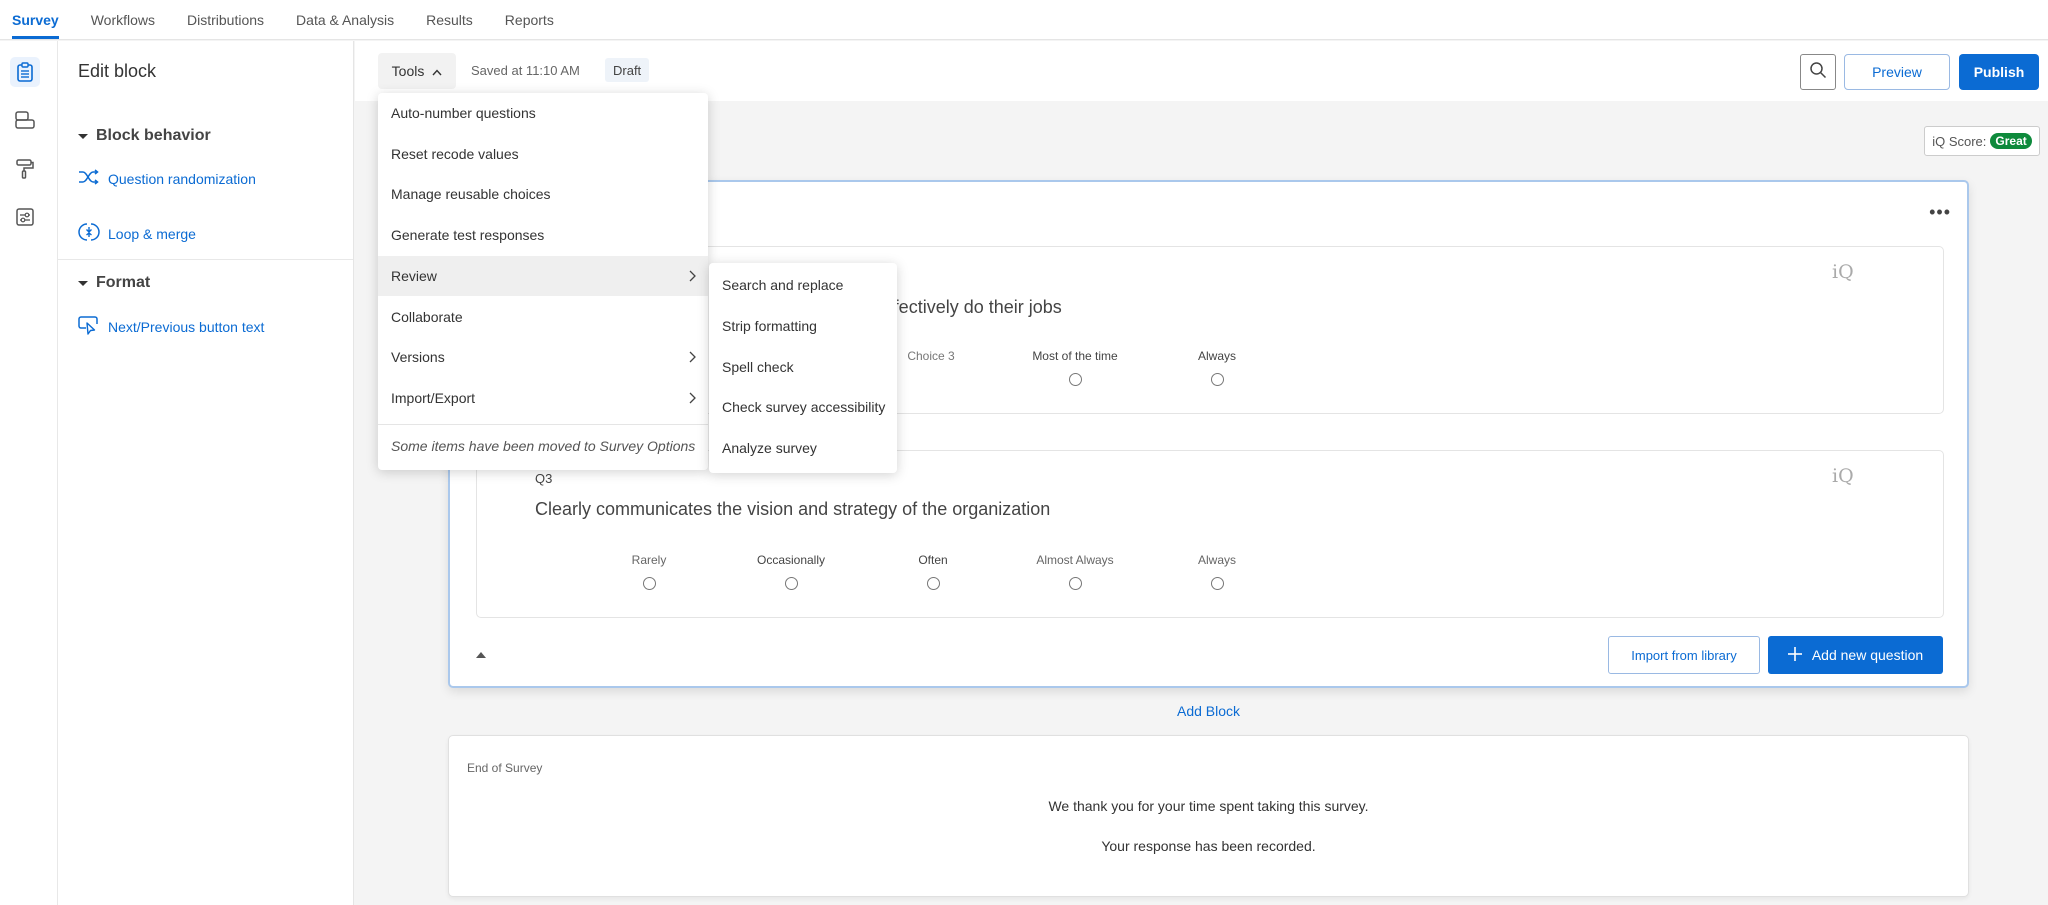 This screenshot has height=905, width=2048. I want to click on iq-score-button: iQ Score: Great, so click(1982, 141).